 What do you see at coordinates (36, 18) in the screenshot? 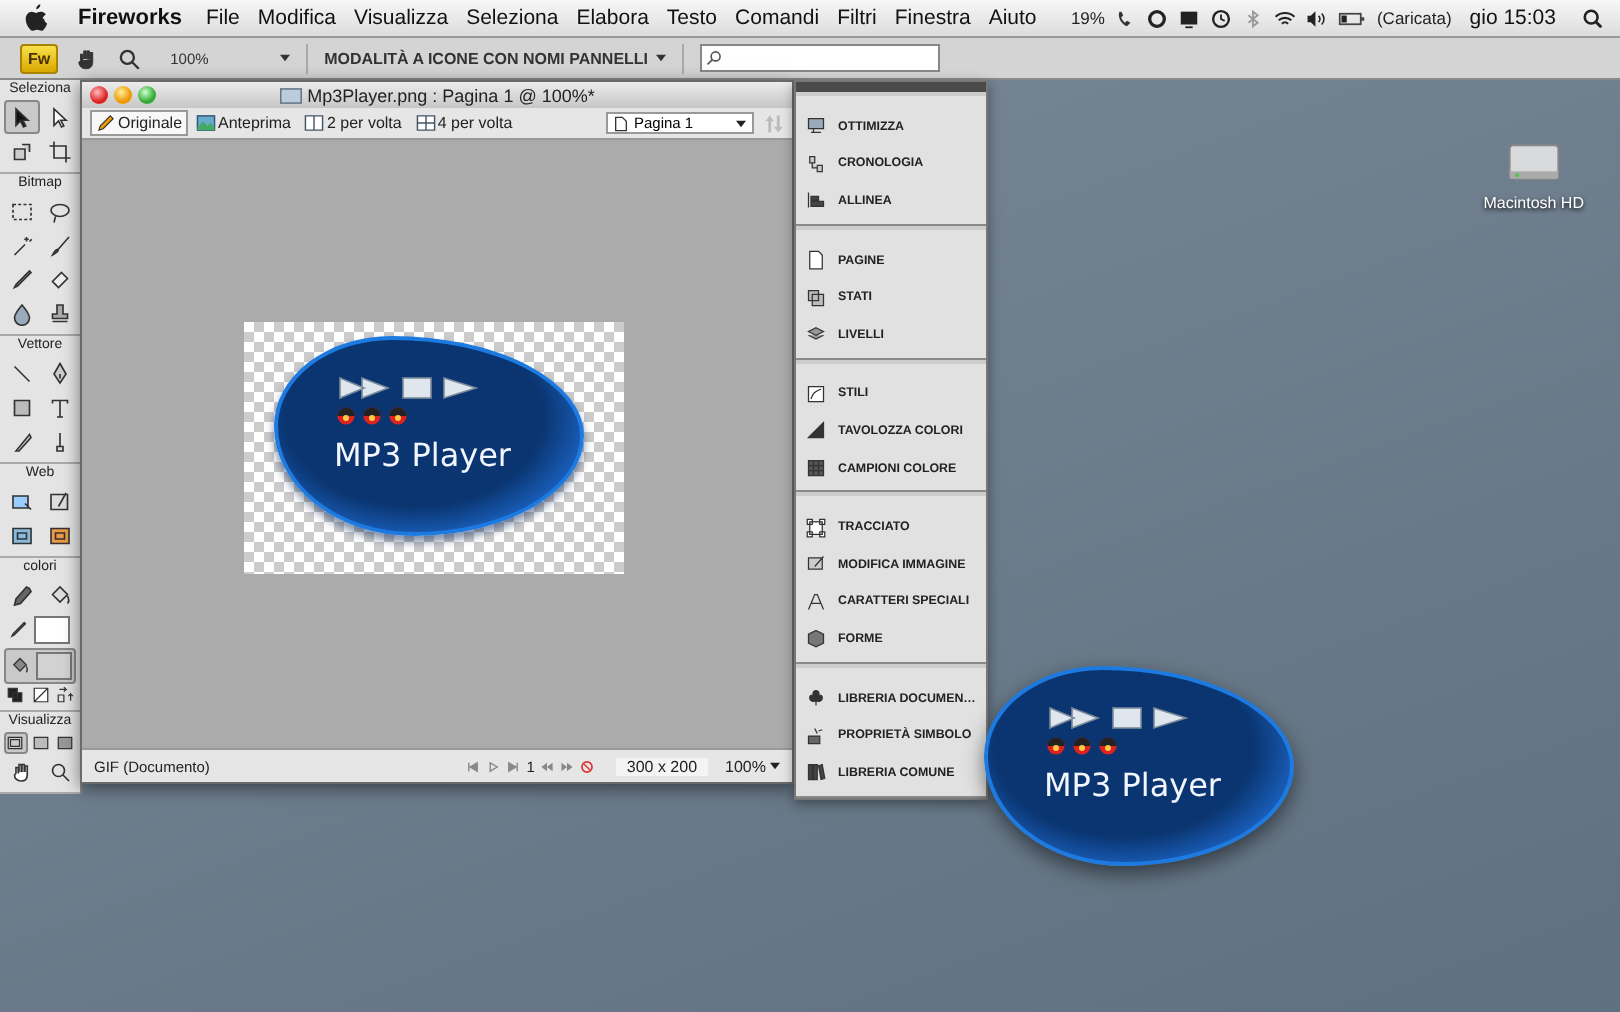
I see `apple-icon` at bounding box center [36, 18].